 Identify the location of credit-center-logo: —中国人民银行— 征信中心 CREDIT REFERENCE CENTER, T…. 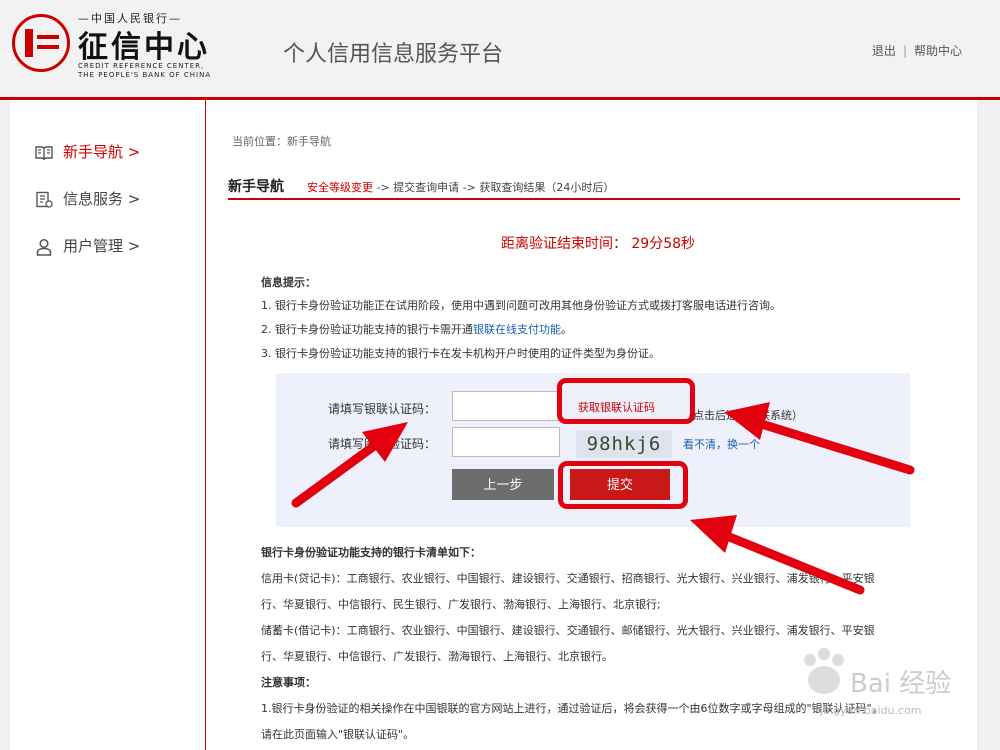
(117, 46).